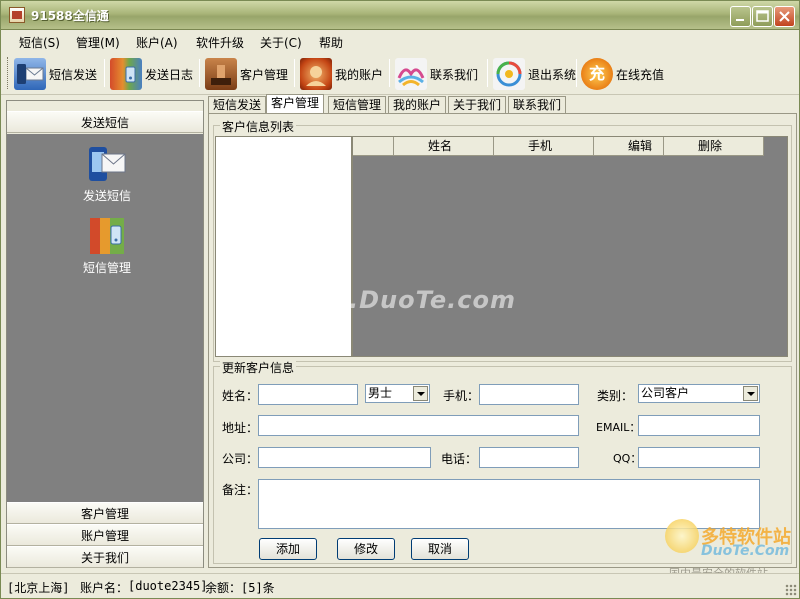  Describe the element at coordinates (126, 74) in the screenshot. I see `log-book-icon` at that location.